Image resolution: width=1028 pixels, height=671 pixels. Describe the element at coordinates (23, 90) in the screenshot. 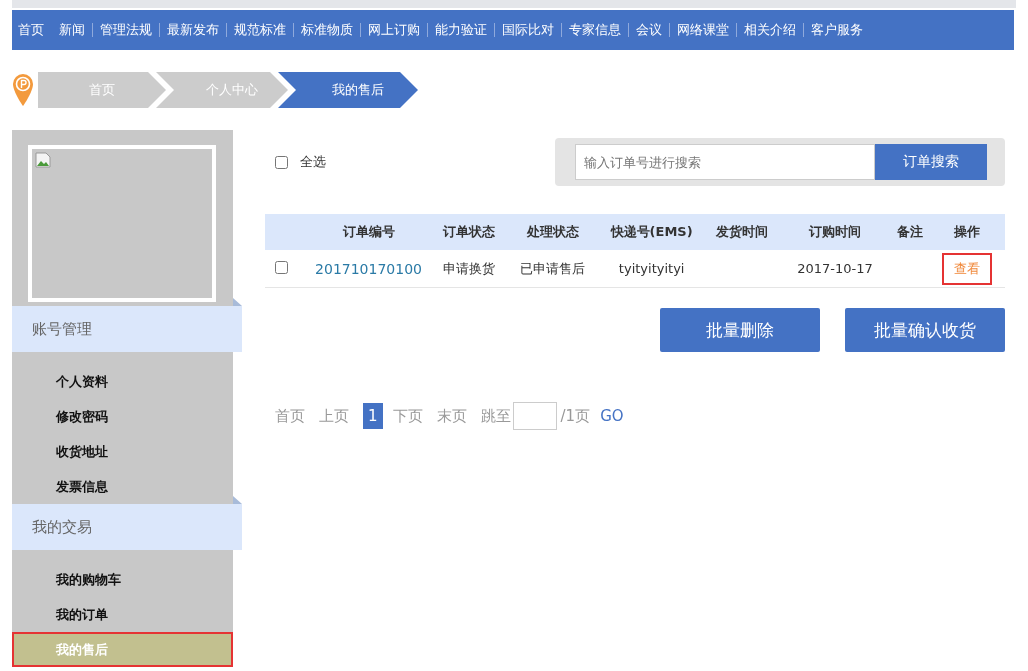

I see `location-pin-icon` at that location.